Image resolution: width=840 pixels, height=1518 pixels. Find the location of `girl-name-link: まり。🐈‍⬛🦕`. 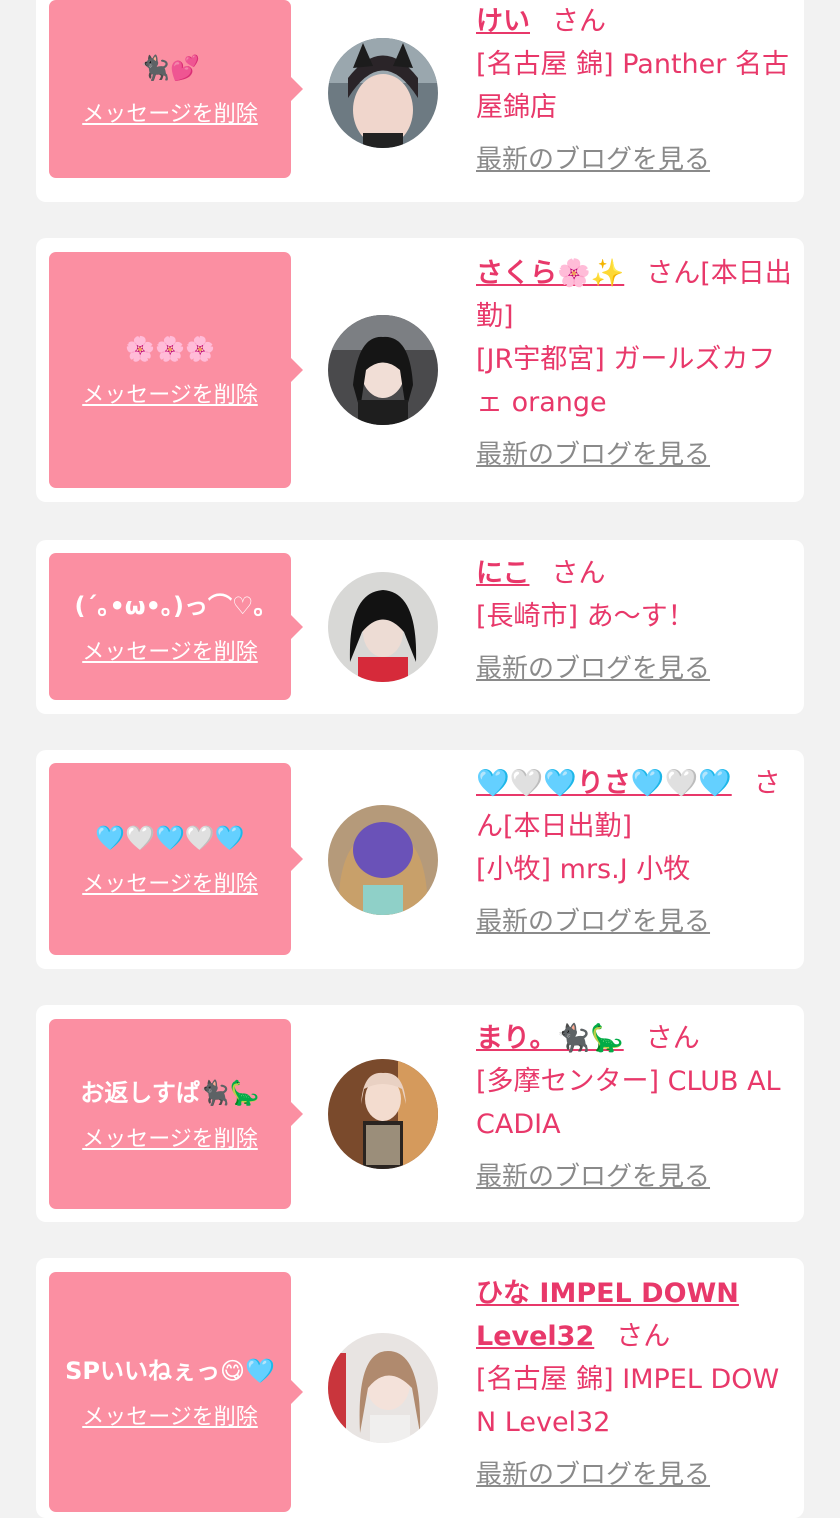

girl-name-link: まり。🐈‍⬛🦕 is located at coordinates (550, 1038).